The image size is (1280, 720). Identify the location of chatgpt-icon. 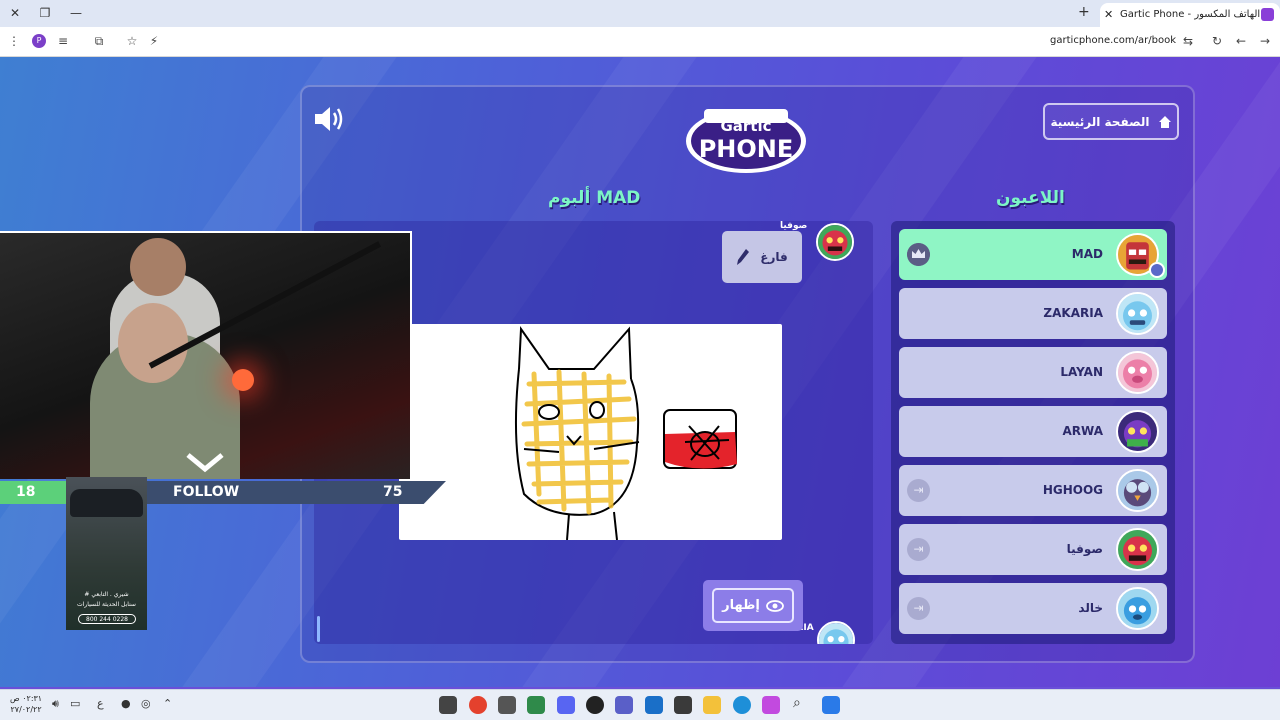
(595, 705).